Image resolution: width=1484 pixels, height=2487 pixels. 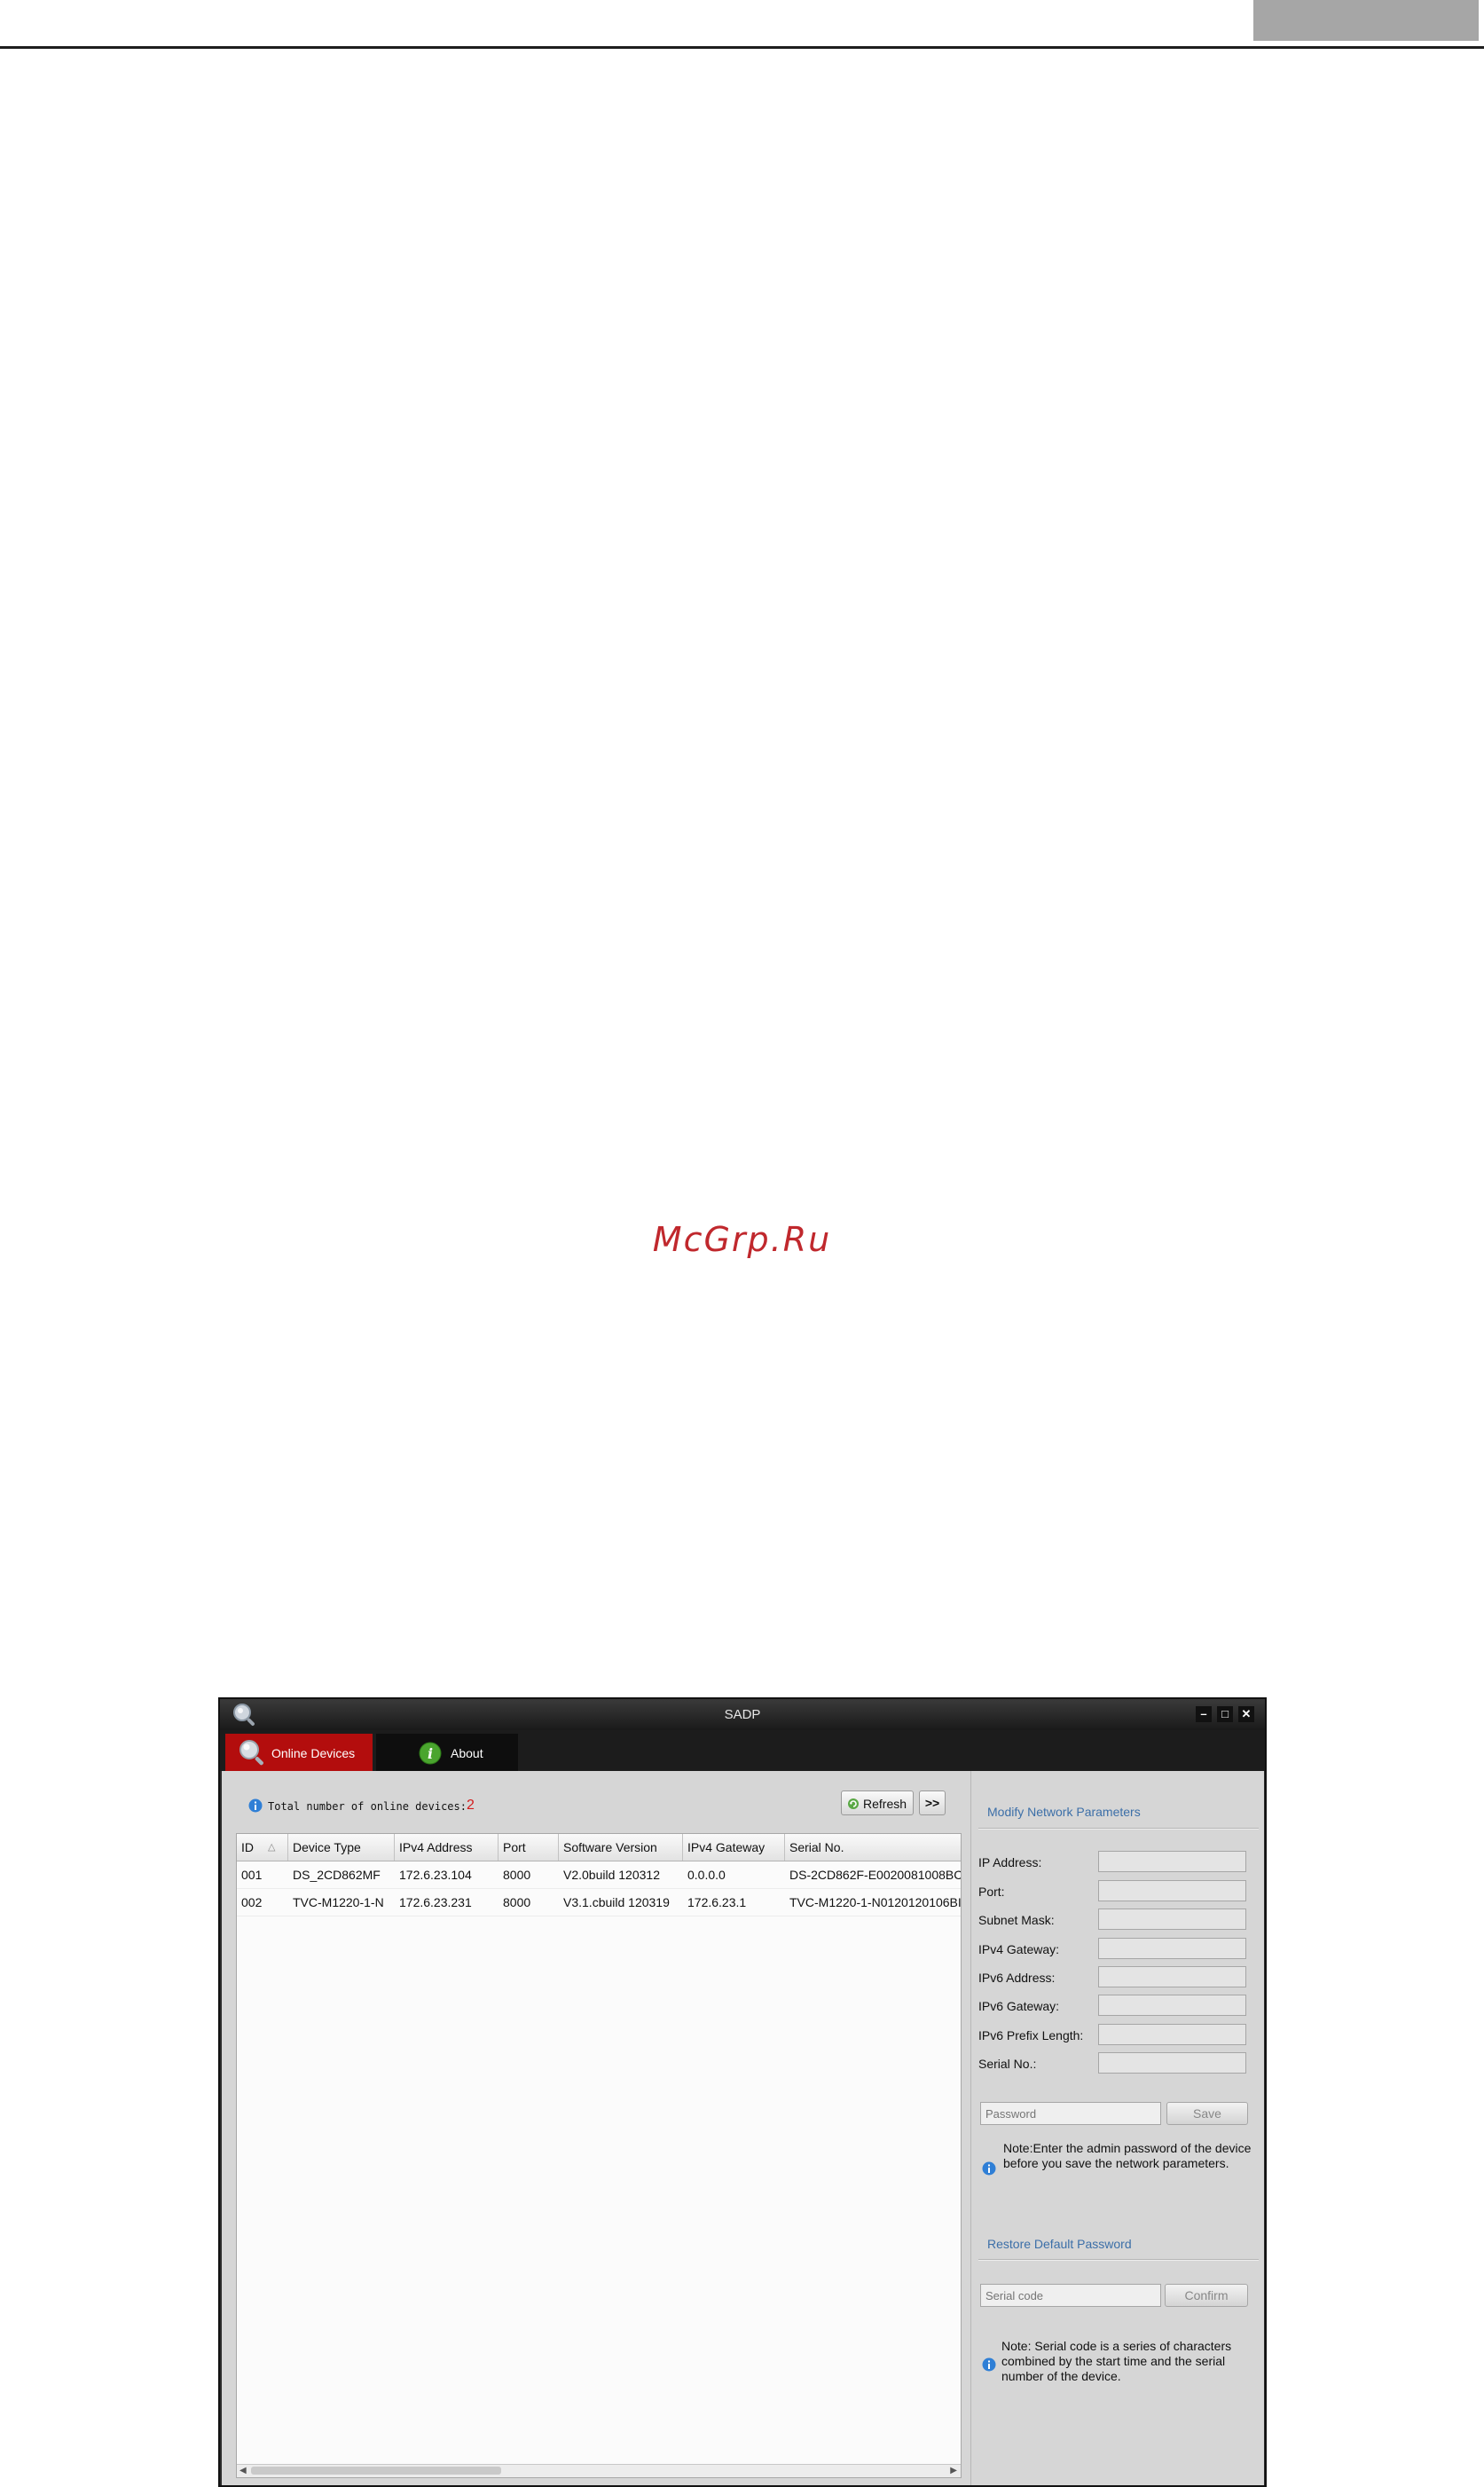 What do you see at coordinates (991, 1892) in the screenshot?
I see `port-label: Port:` at bounding box center [991, 1892].